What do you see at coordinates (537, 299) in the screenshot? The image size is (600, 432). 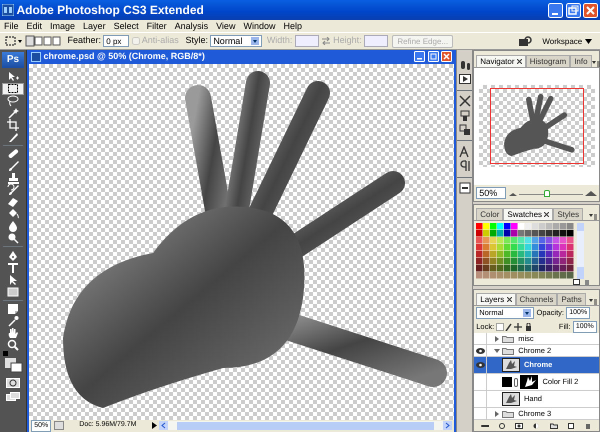 I see `panel-tab: Channels` at bounding box center [537, 299].